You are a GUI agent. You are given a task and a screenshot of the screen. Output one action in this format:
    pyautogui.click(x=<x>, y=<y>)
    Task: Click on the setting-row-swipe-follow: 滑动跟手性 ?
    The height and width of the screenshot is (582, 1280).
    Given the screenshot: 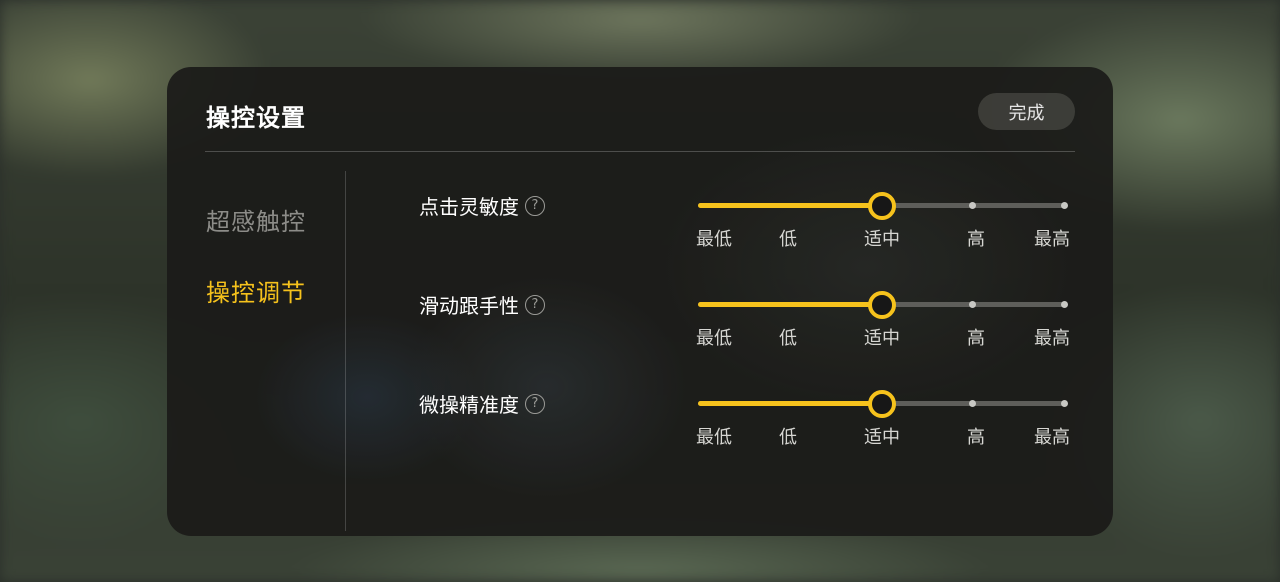 What is the action you would take?
    pyautogui.click(x=482, y=304)
    